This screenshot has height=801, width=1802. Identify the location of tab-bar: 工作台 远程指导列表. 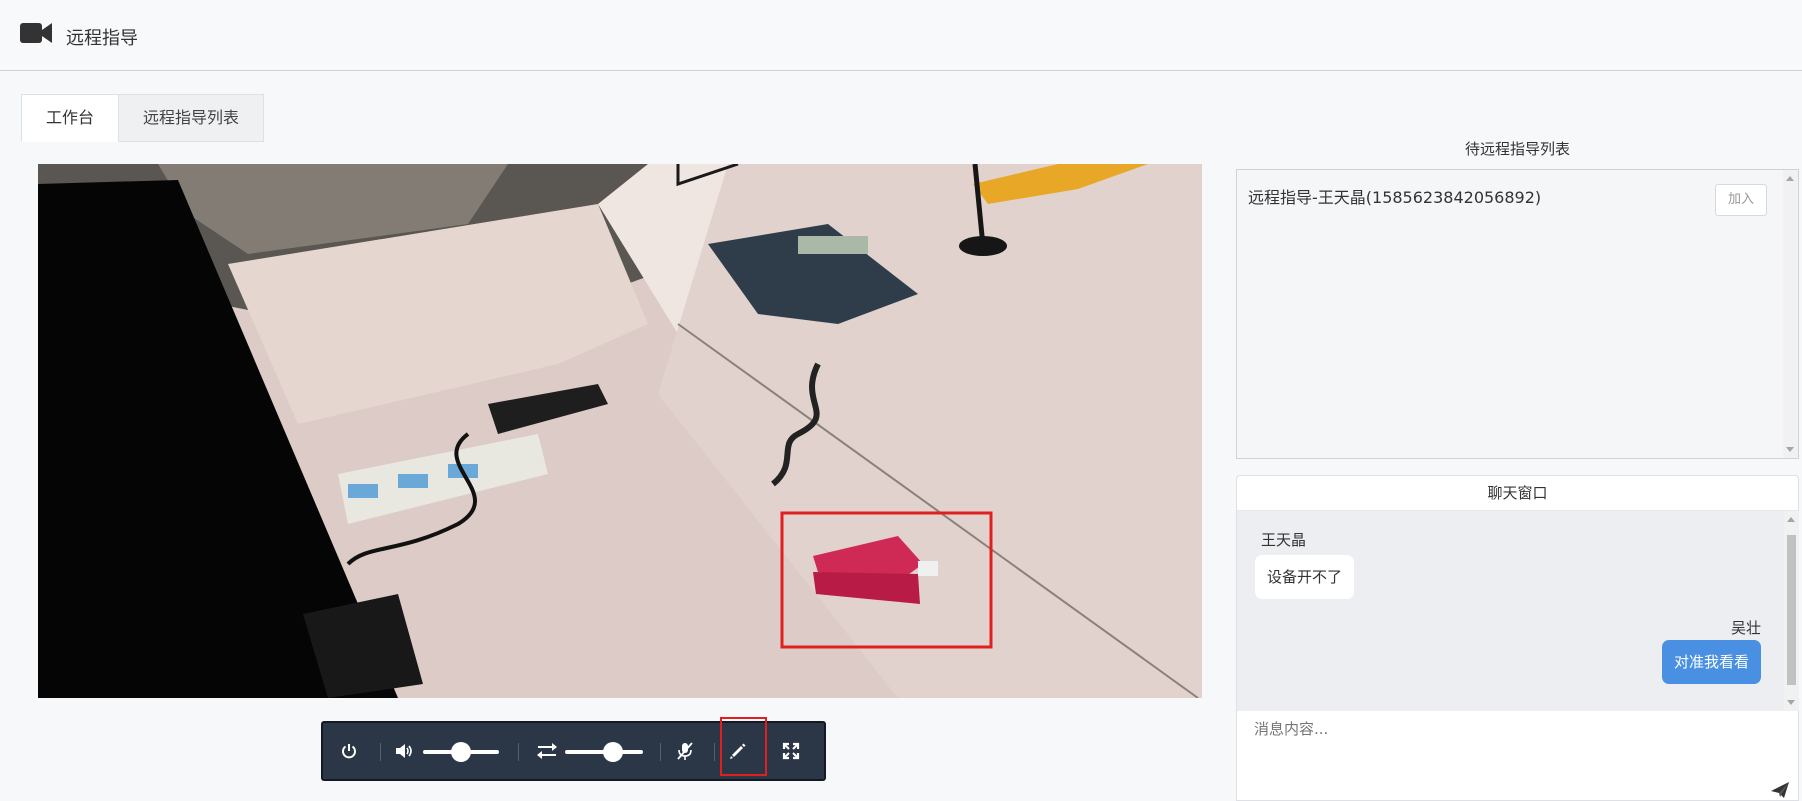
(143, 118).